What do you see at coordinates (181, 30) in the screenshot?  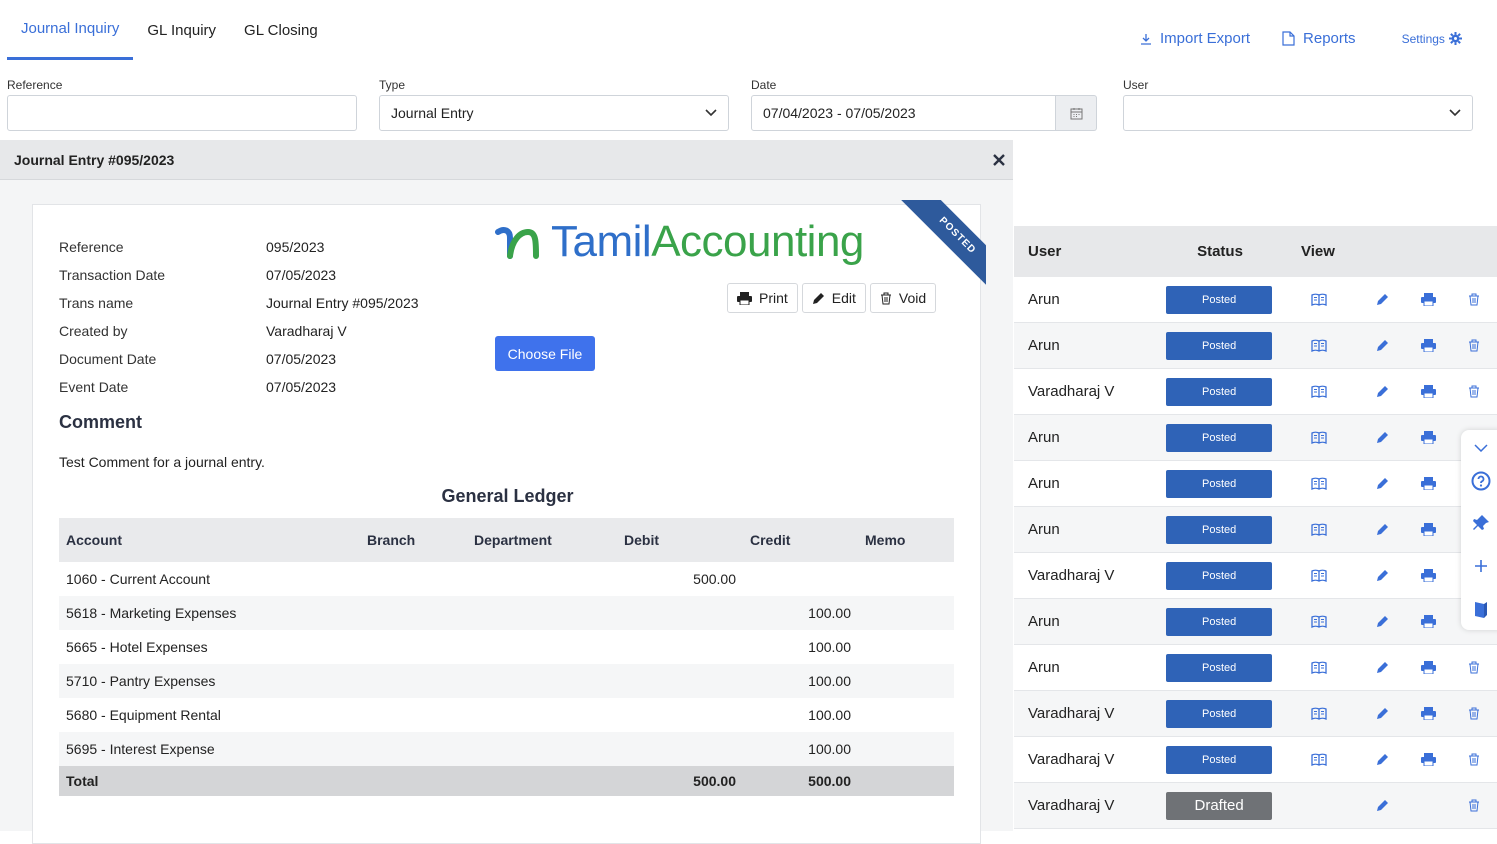 I see `tab-gl-inquiry: GL Inquiry` at bounding box center [181, 30].